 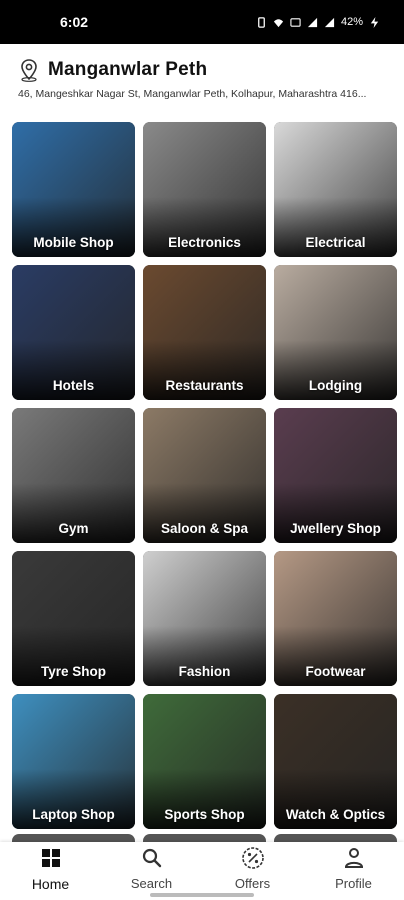 I want to click on gesture-bar, so click(x=202, y=895).